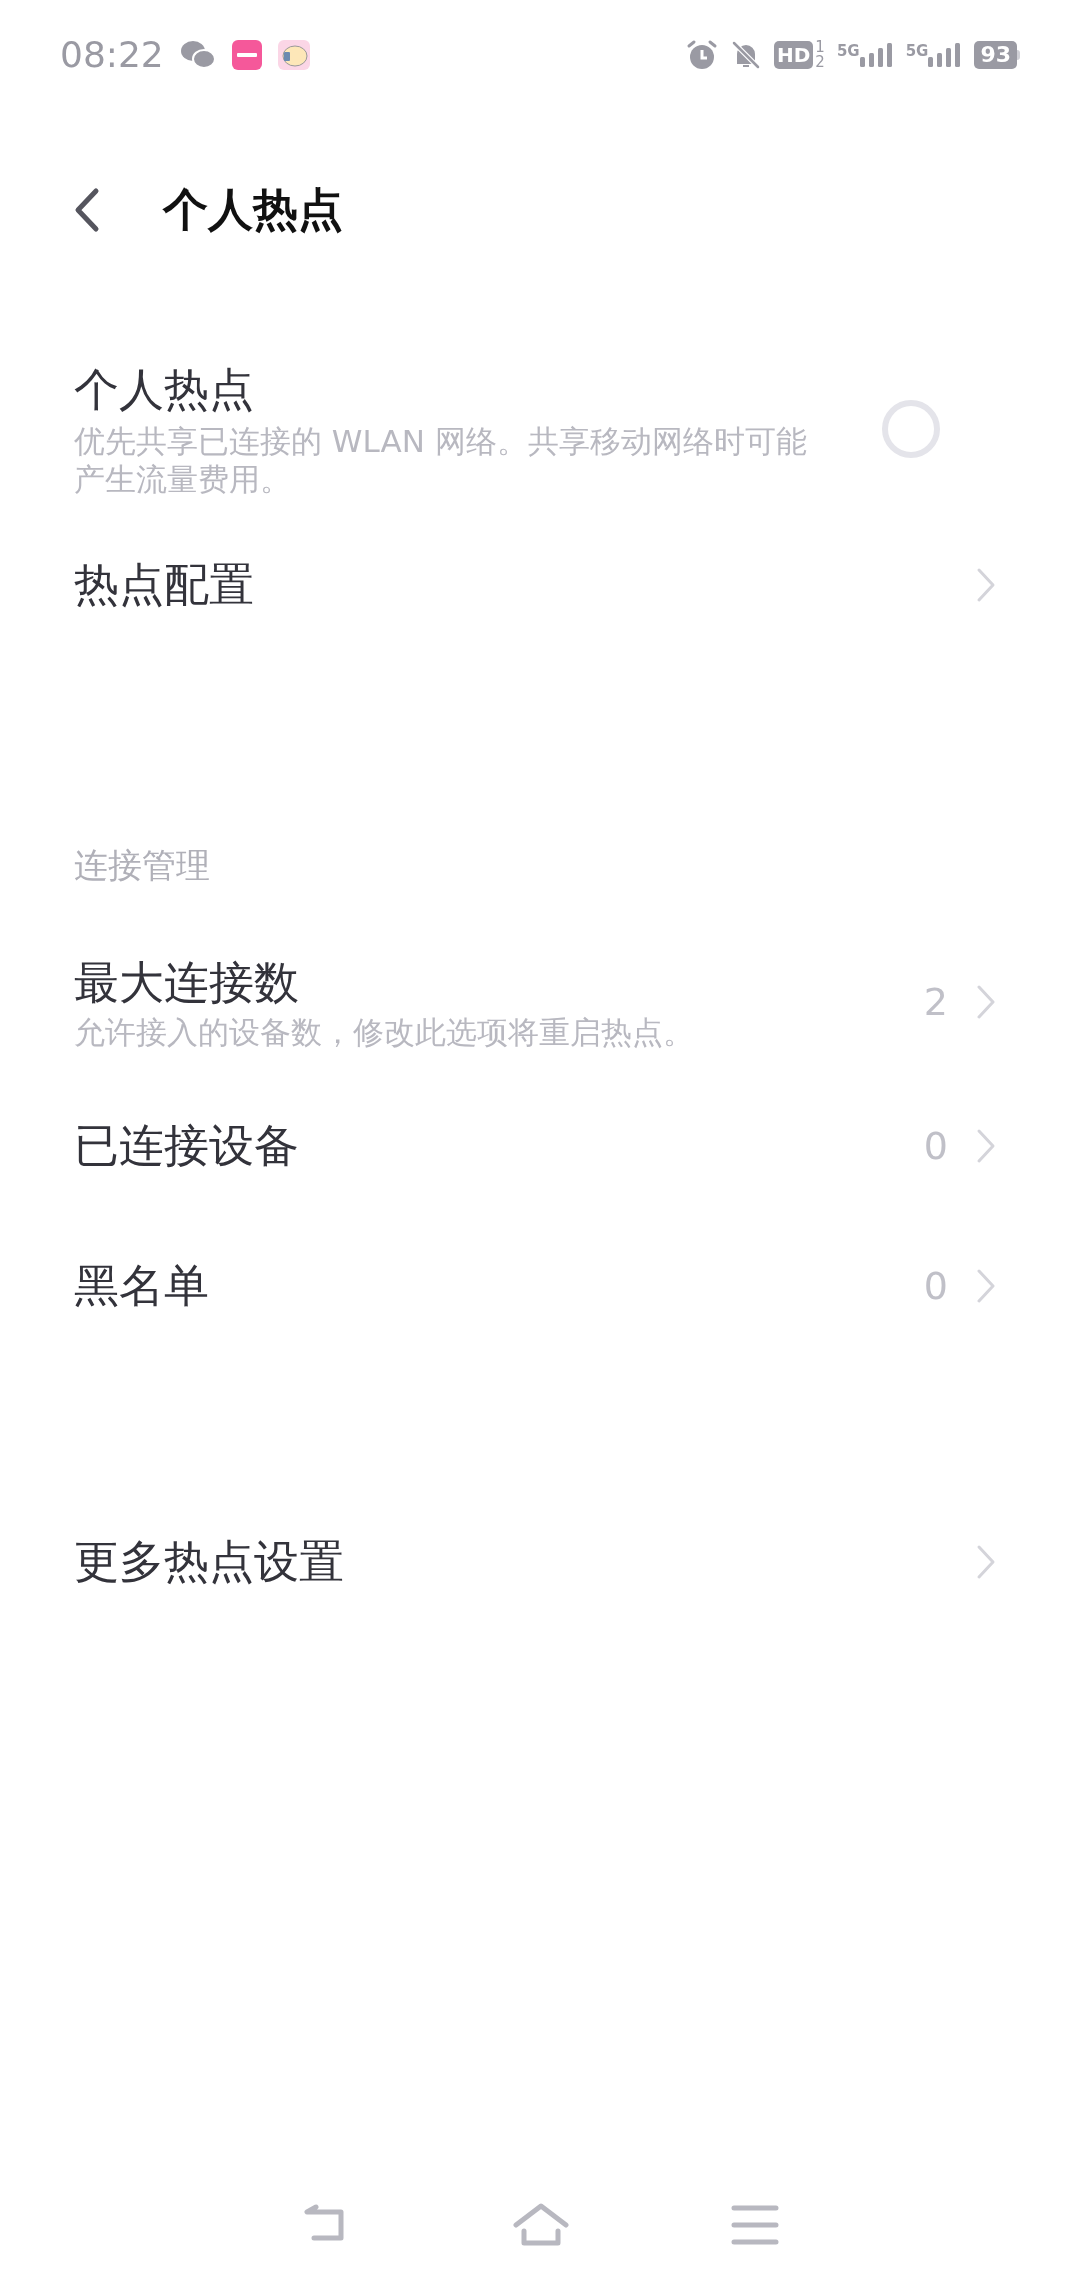  I want to click on setting-value: 2, so click(935, 1002).